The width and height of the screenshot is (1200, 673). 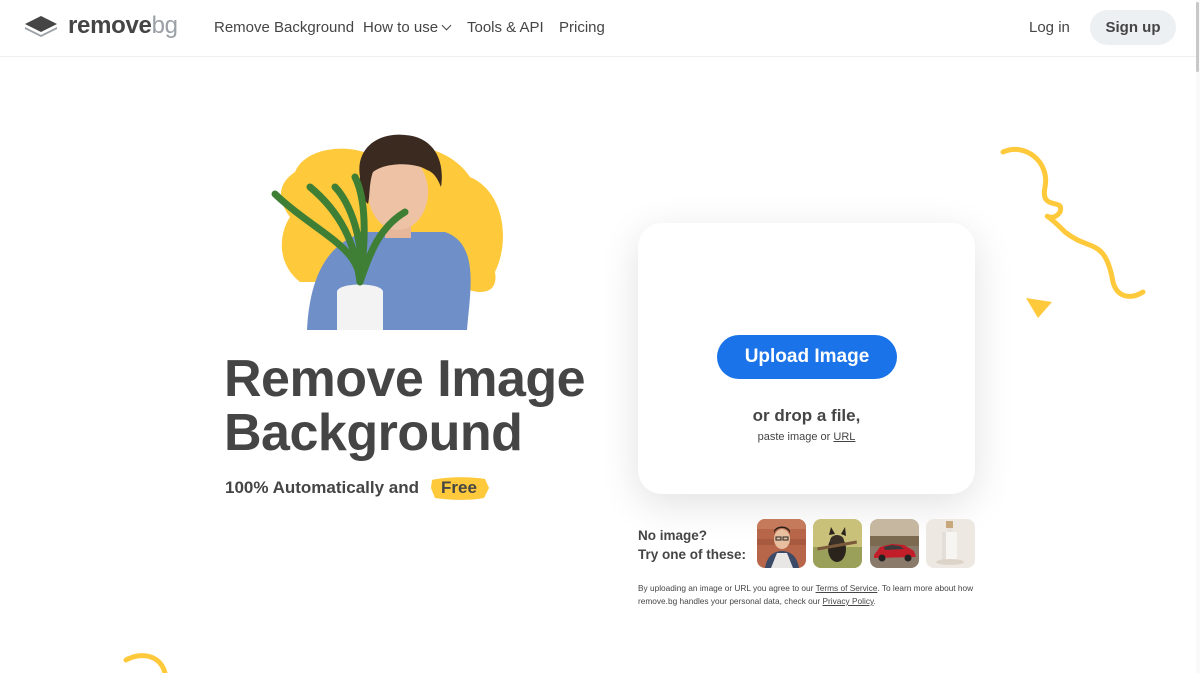 What do you see at coordinates (894, 543) in the screenshot?
I see `sample-thumbnail-car` at bounding box center [894, 543].